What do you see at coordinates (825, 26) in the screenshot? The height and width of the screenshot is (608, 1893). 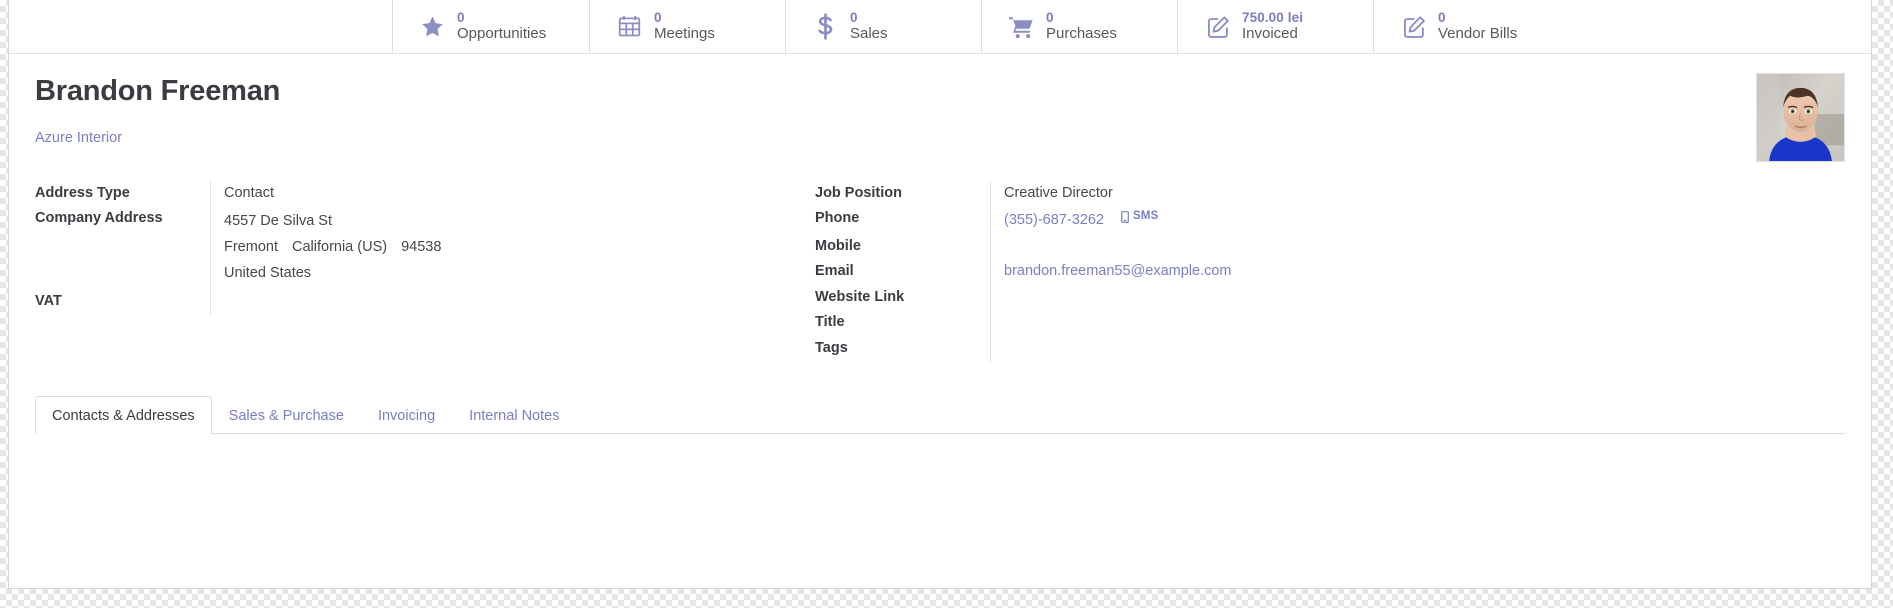 I see `dollar-icon` at bounding box center [825, 26].